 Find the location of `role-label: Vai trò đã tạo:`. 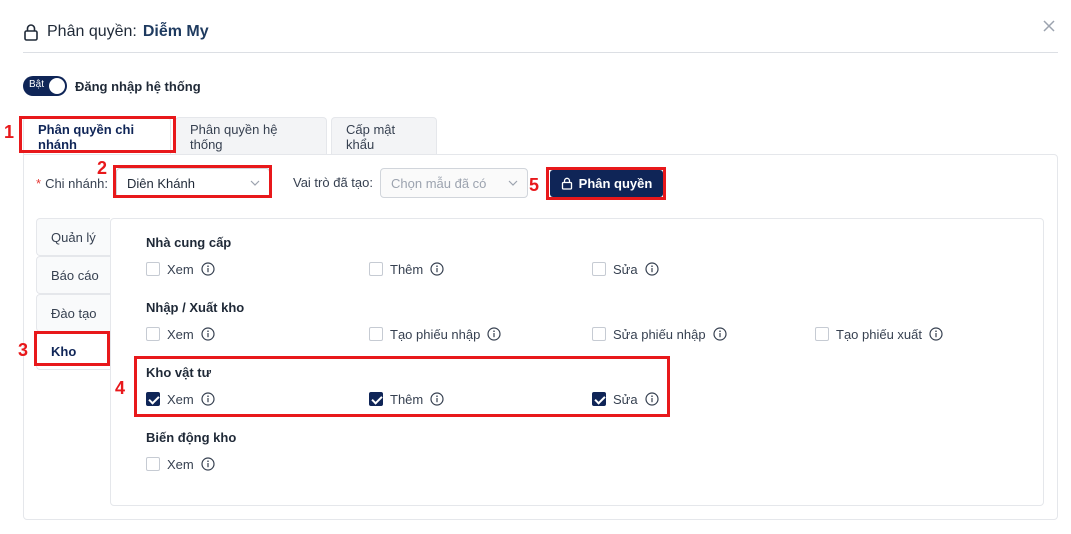

role-label: Vai trò đã tạo: is located at coordinates (333, 182).